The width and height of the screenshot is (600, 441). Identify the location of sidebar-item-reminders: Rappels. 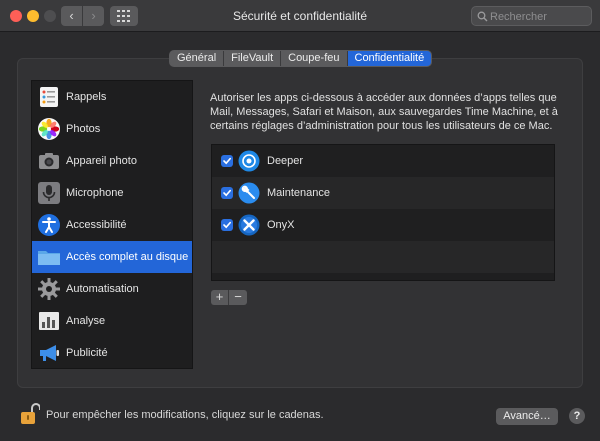
(112, 97).